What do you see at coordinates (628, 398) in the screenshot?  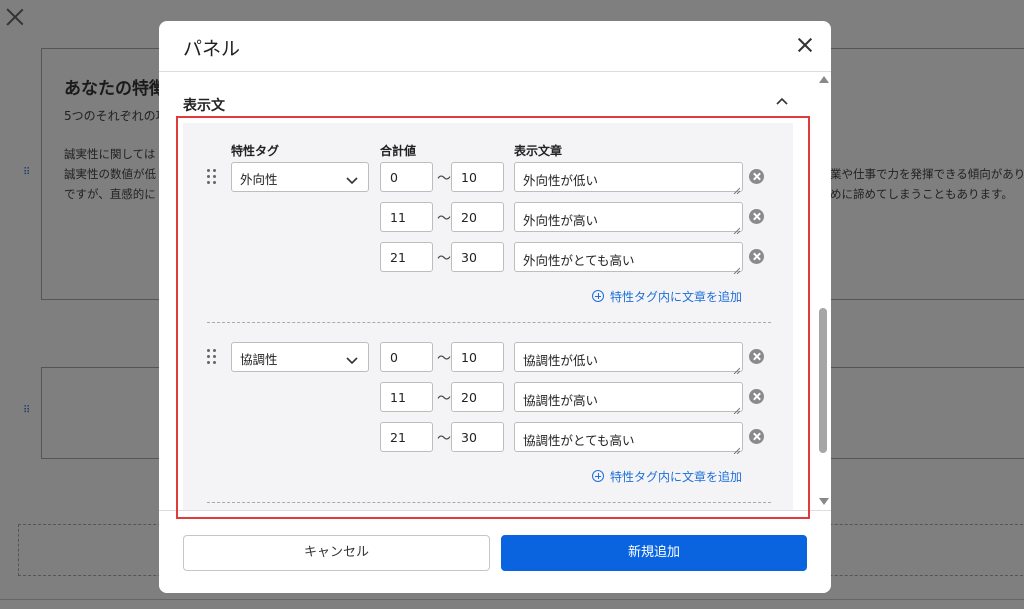 I see `display-text-input: 協調性が高い` at bounding box center [628, 398].